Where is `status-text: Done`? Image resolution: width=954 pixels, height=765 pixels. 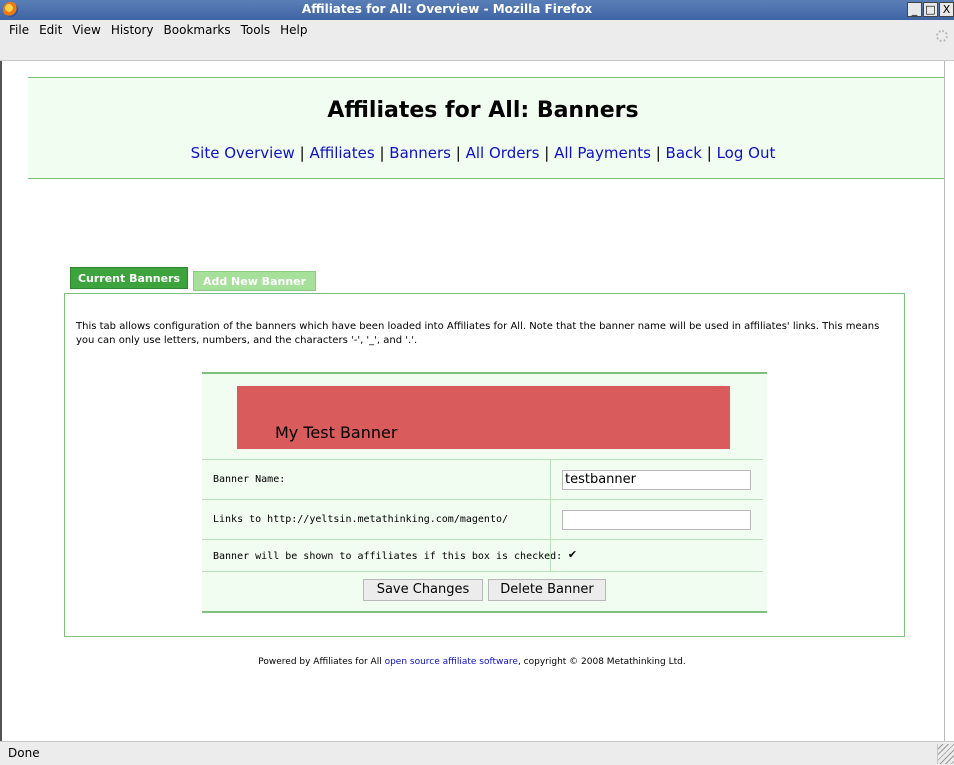 status-text: Done is located at coordinates (24, 753).